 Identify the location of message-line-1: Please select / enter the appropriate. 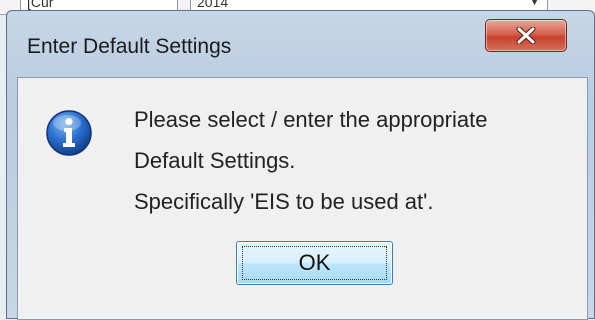
(311, 119).